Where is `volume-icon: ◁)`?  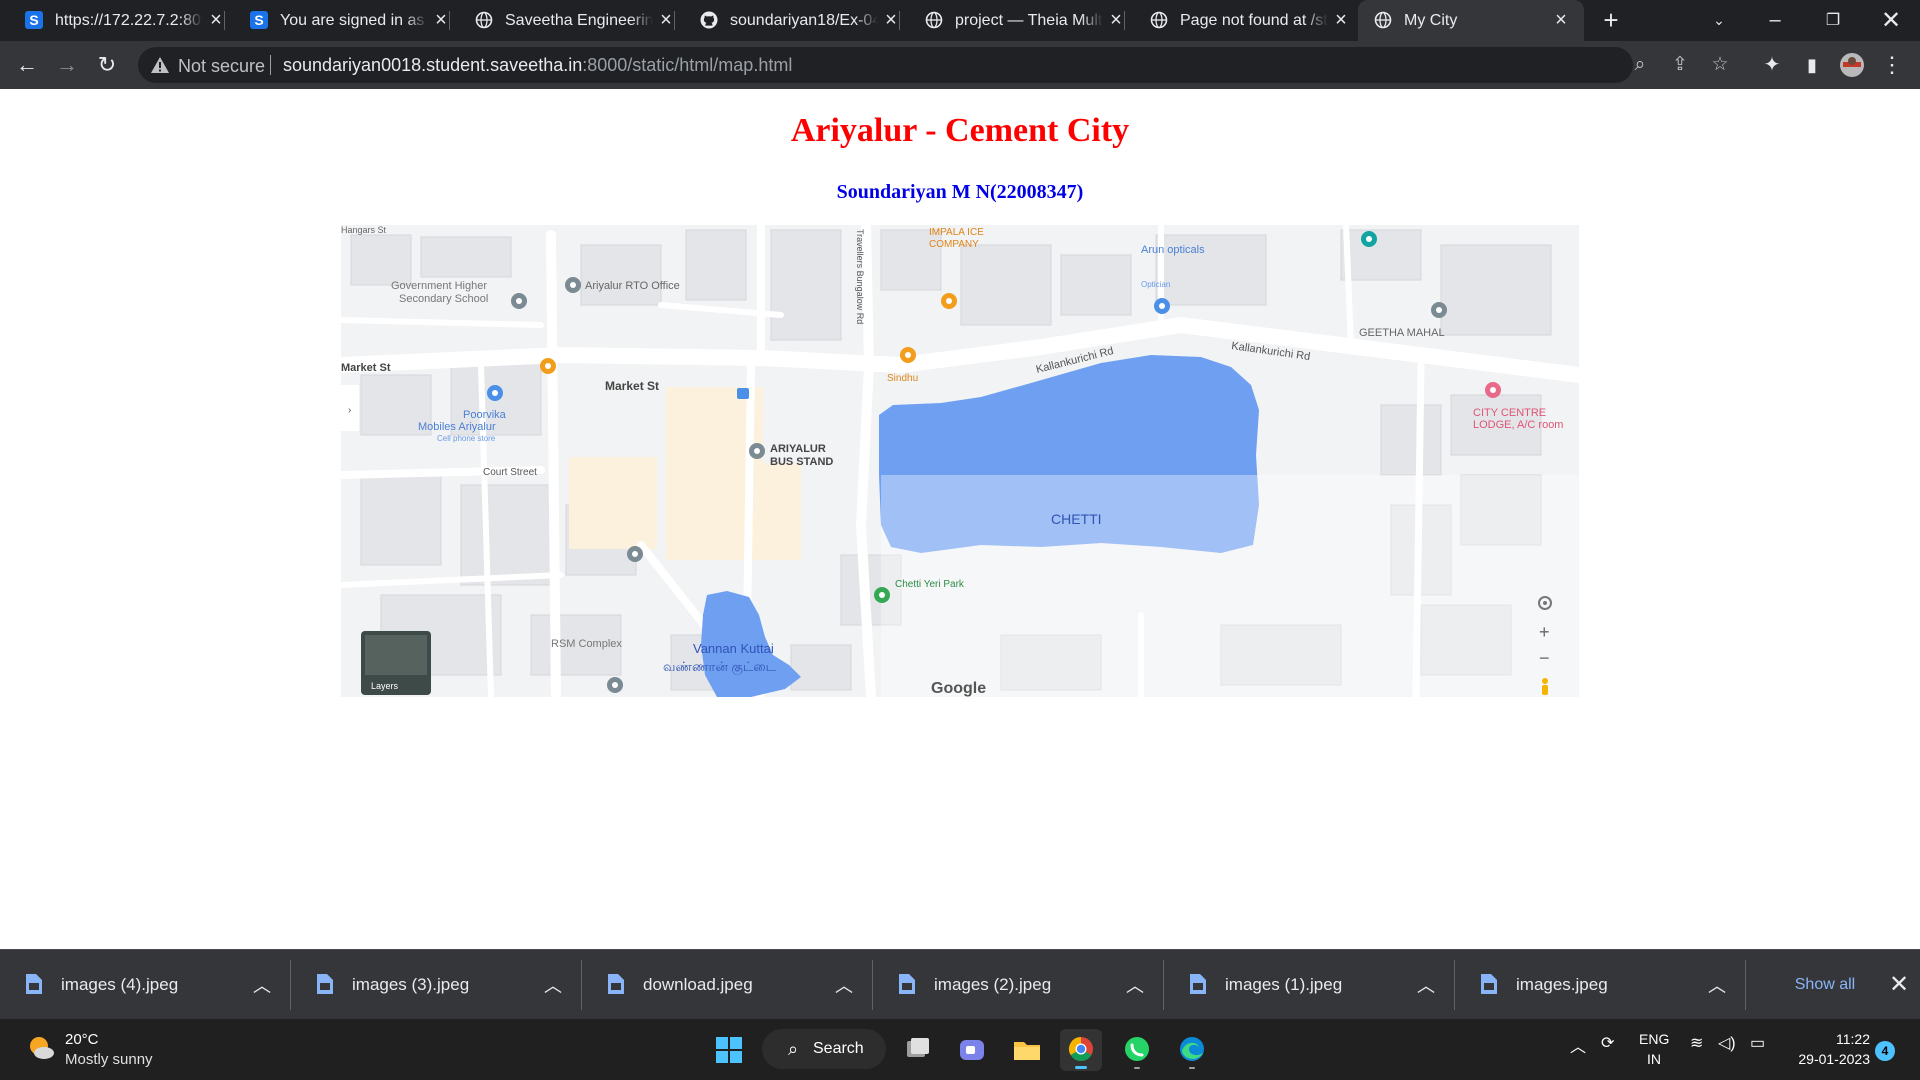 volume-icon: ◁) is located at coordinates (1727, 1043).